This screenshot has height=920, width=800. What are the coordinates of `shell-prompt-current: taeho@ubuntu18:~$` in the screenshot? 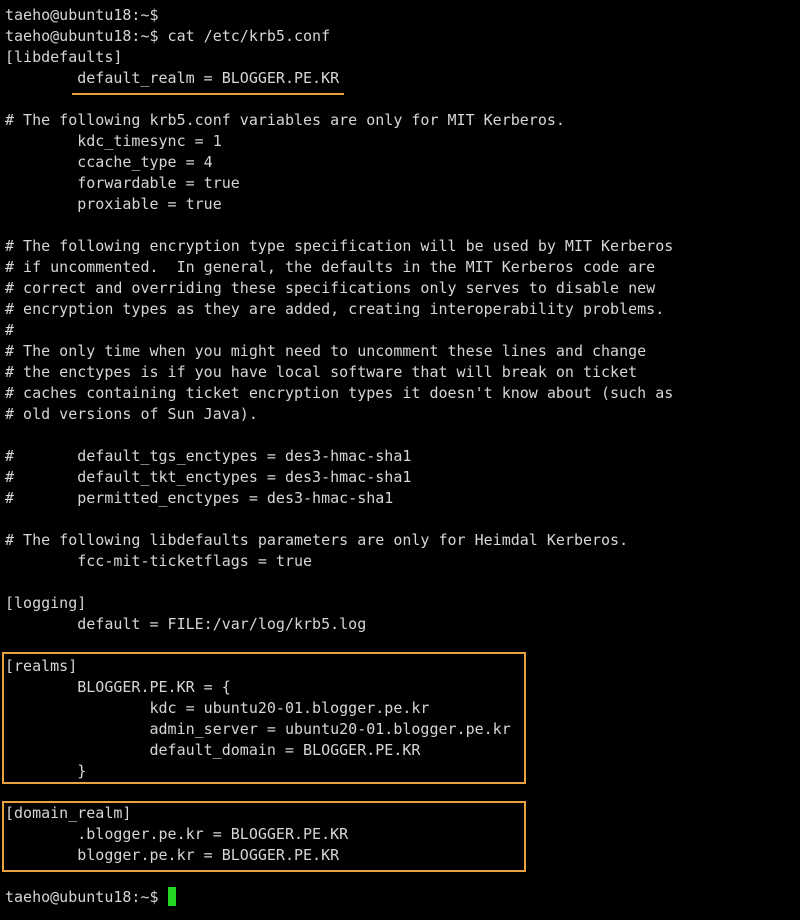 It's located at (86, 897).